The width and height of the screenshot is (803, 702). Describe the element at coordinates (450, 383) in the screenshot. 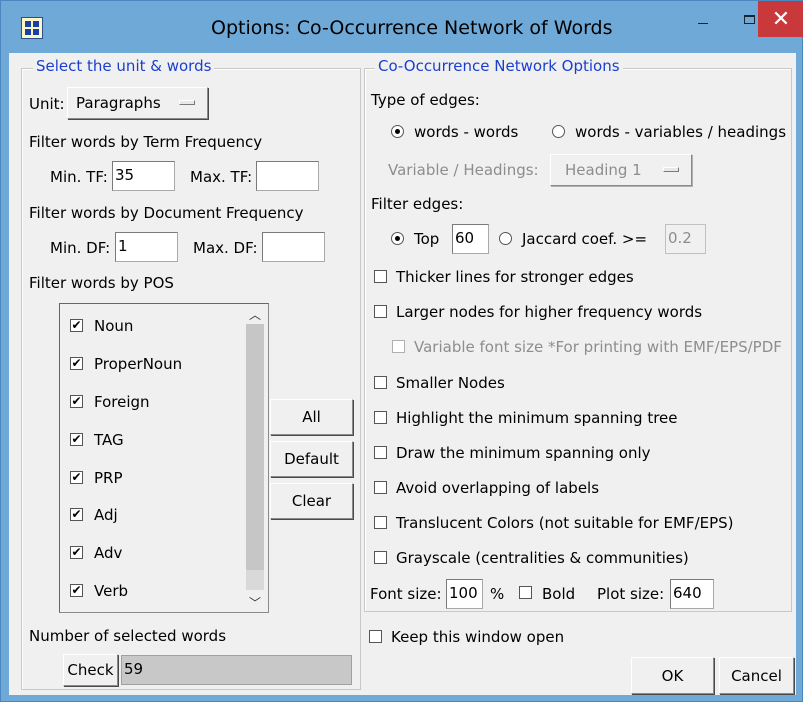

I see `smaller-nodes-label: Smaller Nodes` at that location.